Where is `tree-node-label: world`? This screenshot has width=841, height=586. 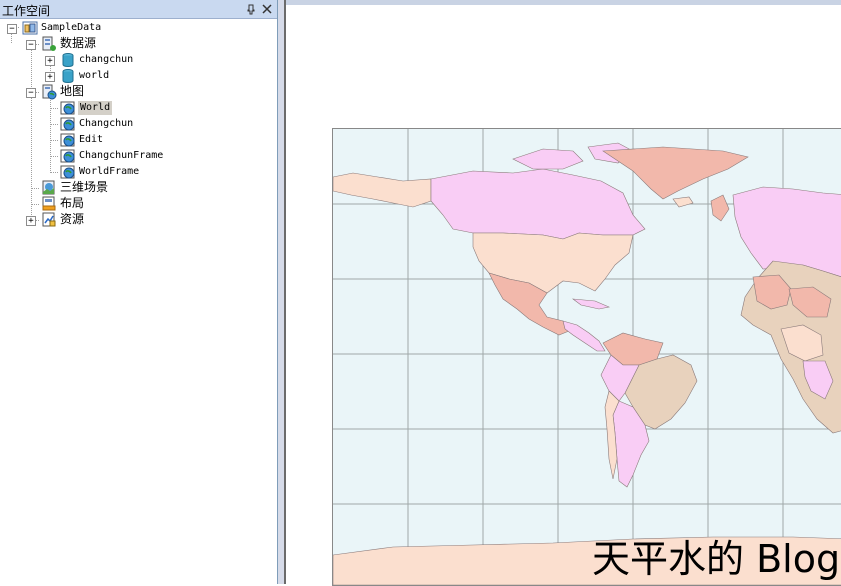
tree-node-label: world is located at coordinates (94, 75).